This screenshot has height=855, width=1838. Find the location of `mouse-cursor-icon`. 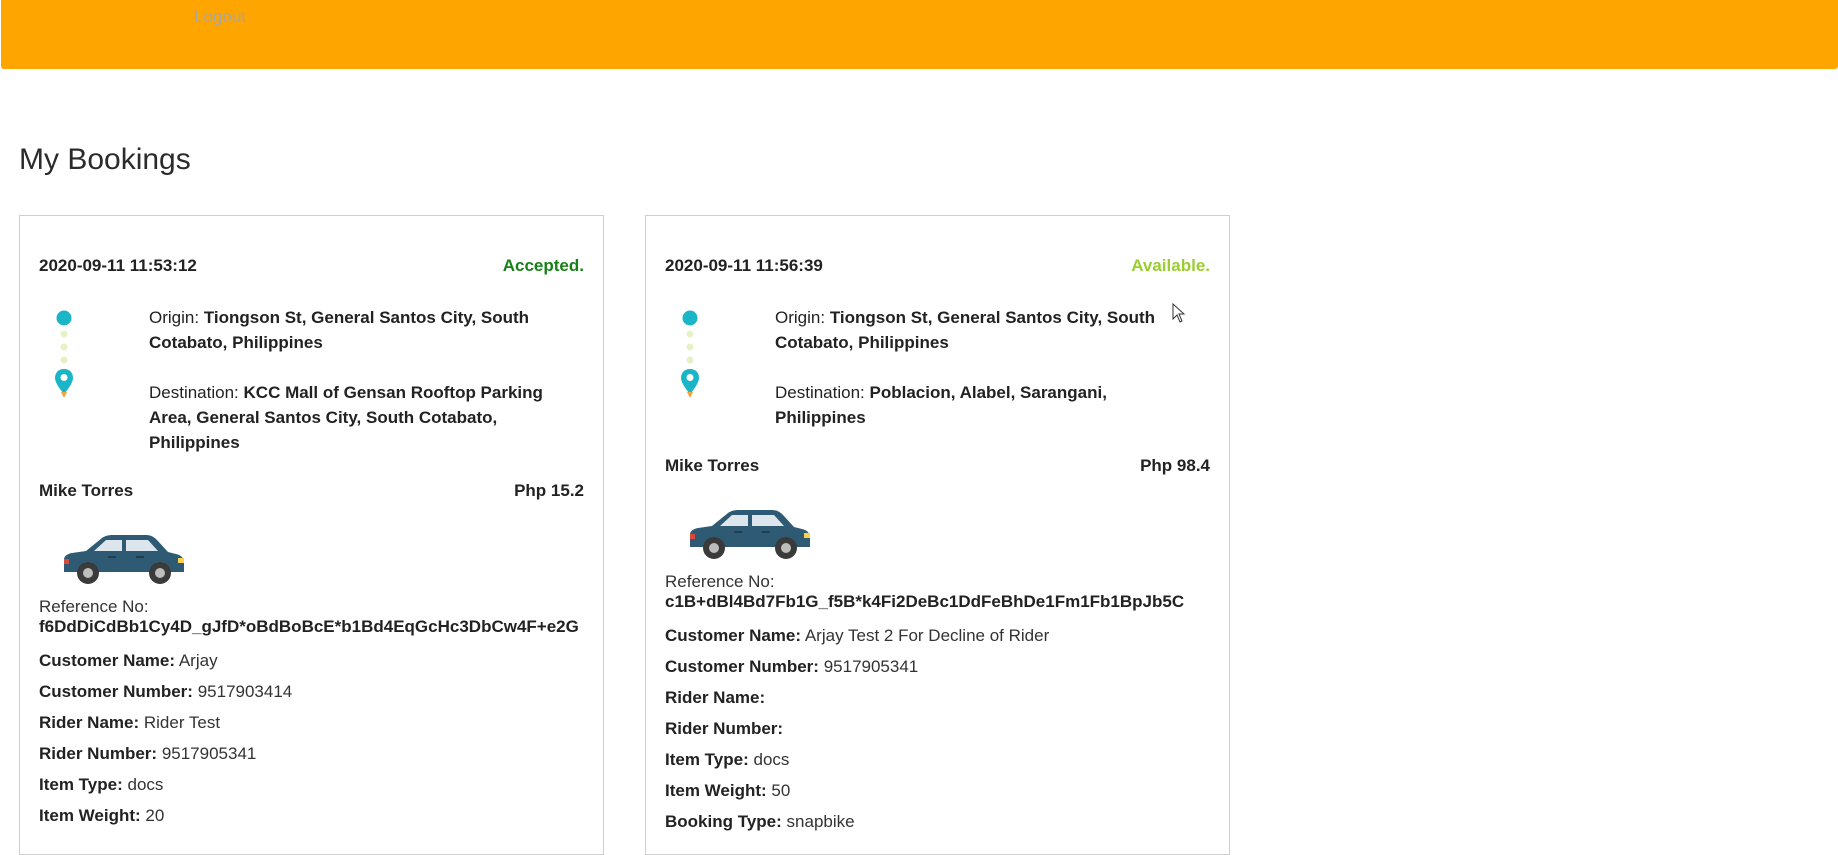

mouse-cursor-icon is located at coordinates (1179, 313).